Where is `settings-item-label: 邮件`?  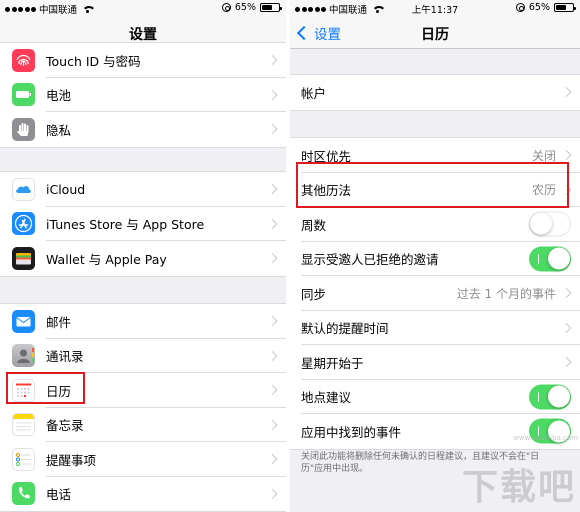
settings-item-label: 邮件 is located at coordinates (59, 322).